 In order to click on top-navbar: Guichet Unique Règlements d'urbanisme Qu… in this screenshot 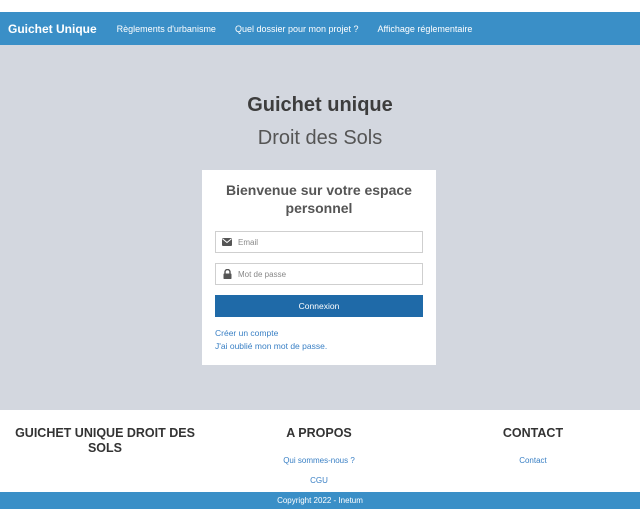, I will do `click(320, 28)`.